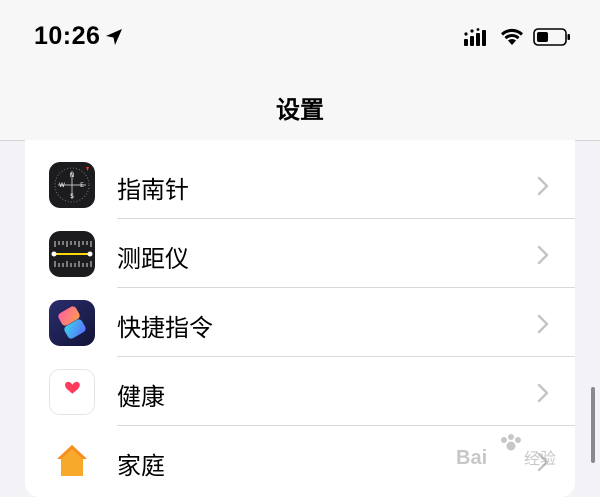 The image size is (600, 497). I want to click on settings-row-measure: 测距仪, so click(300, 253).